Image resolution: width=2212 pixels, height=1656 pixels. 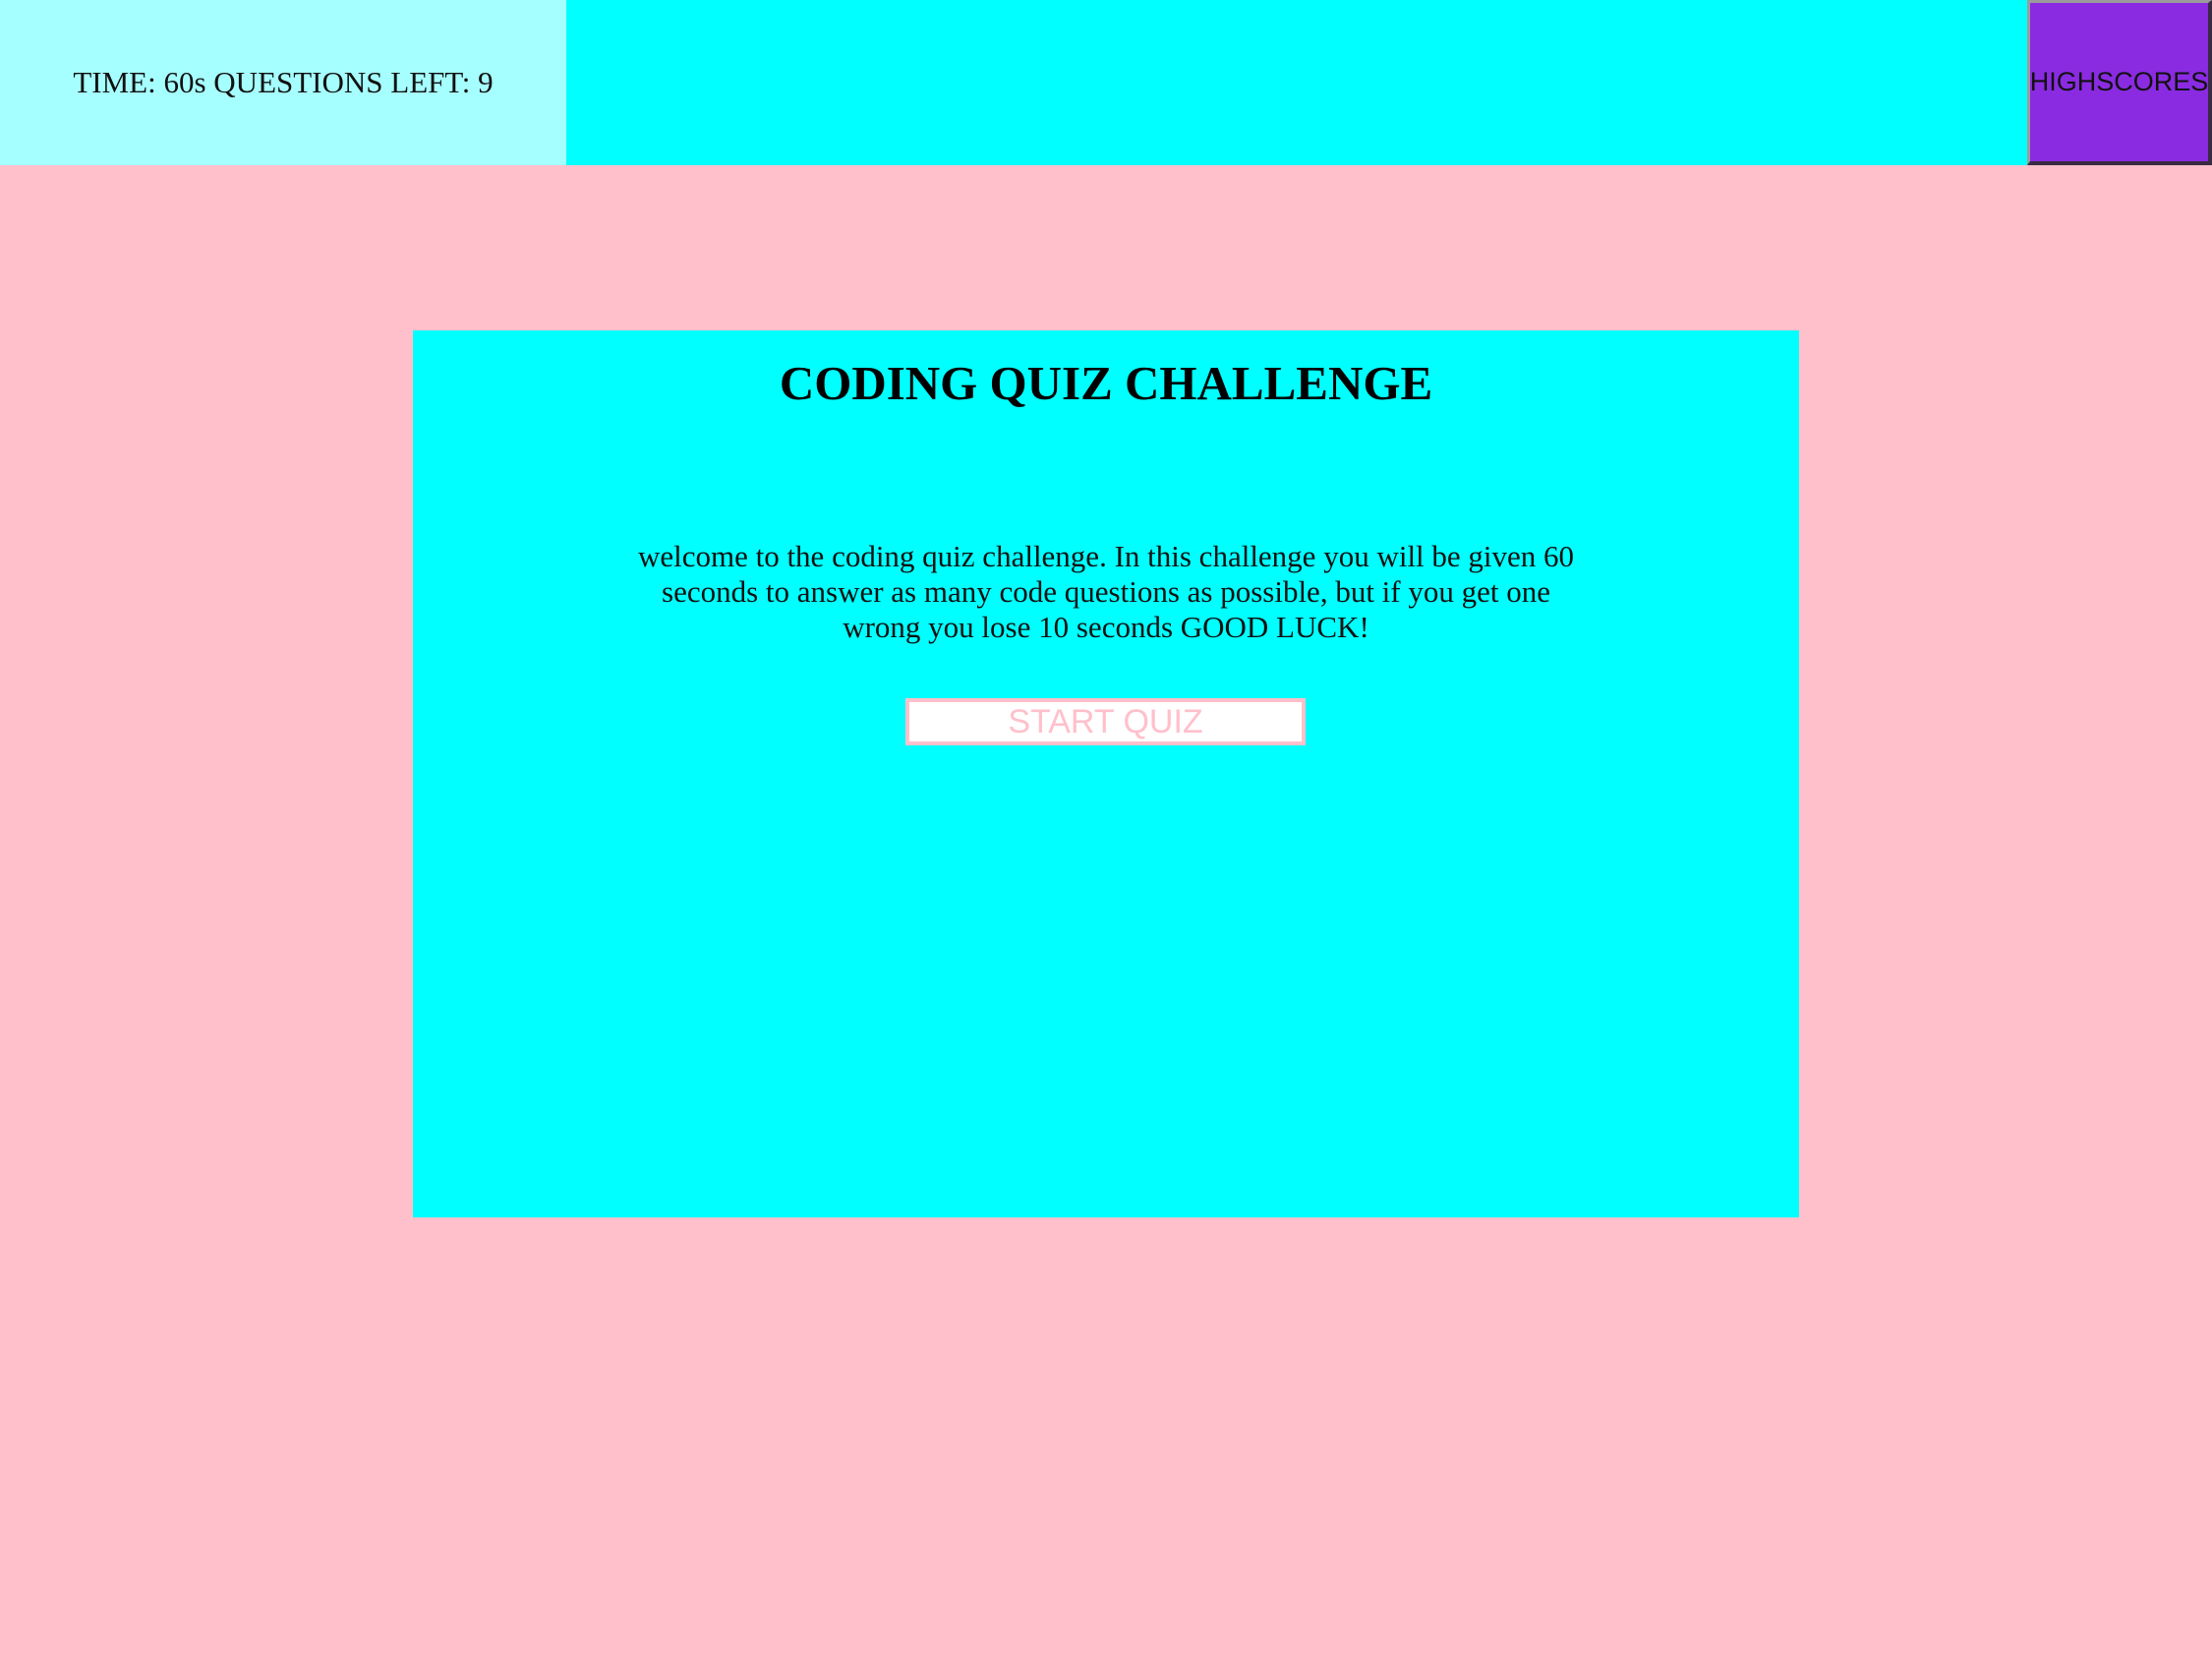 What do you see at coordinates (1106, 383) in the screenshot?
I see `quiz-title: CODING QUIZ CHALLENGE` at bounding box center [1106, 383].